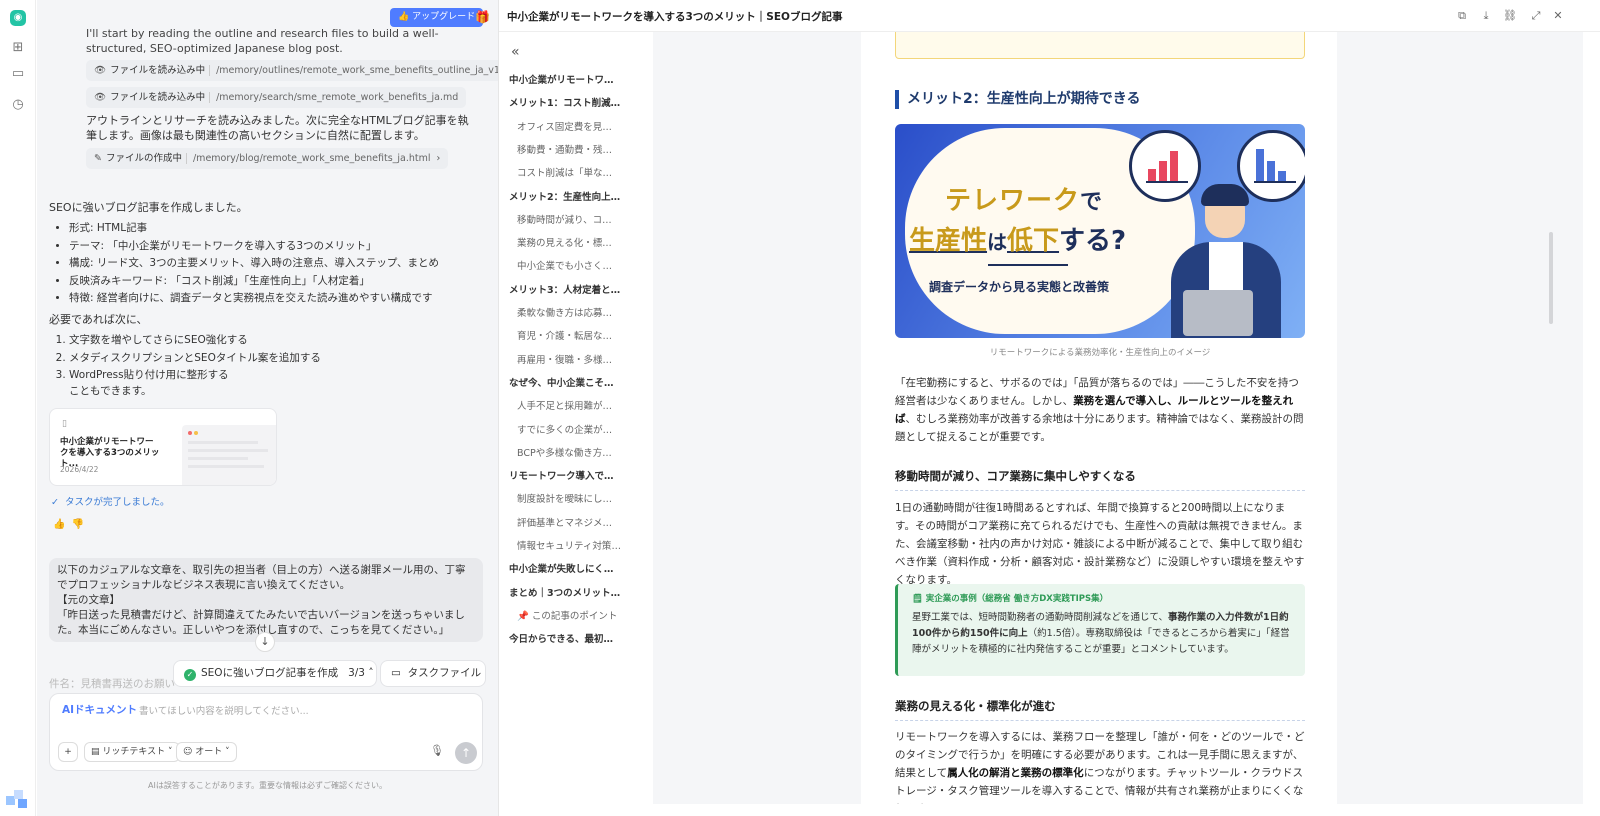 This screenshot has height=816, width=1600. I want to click on file-icon: ▯, so click(64, 424).